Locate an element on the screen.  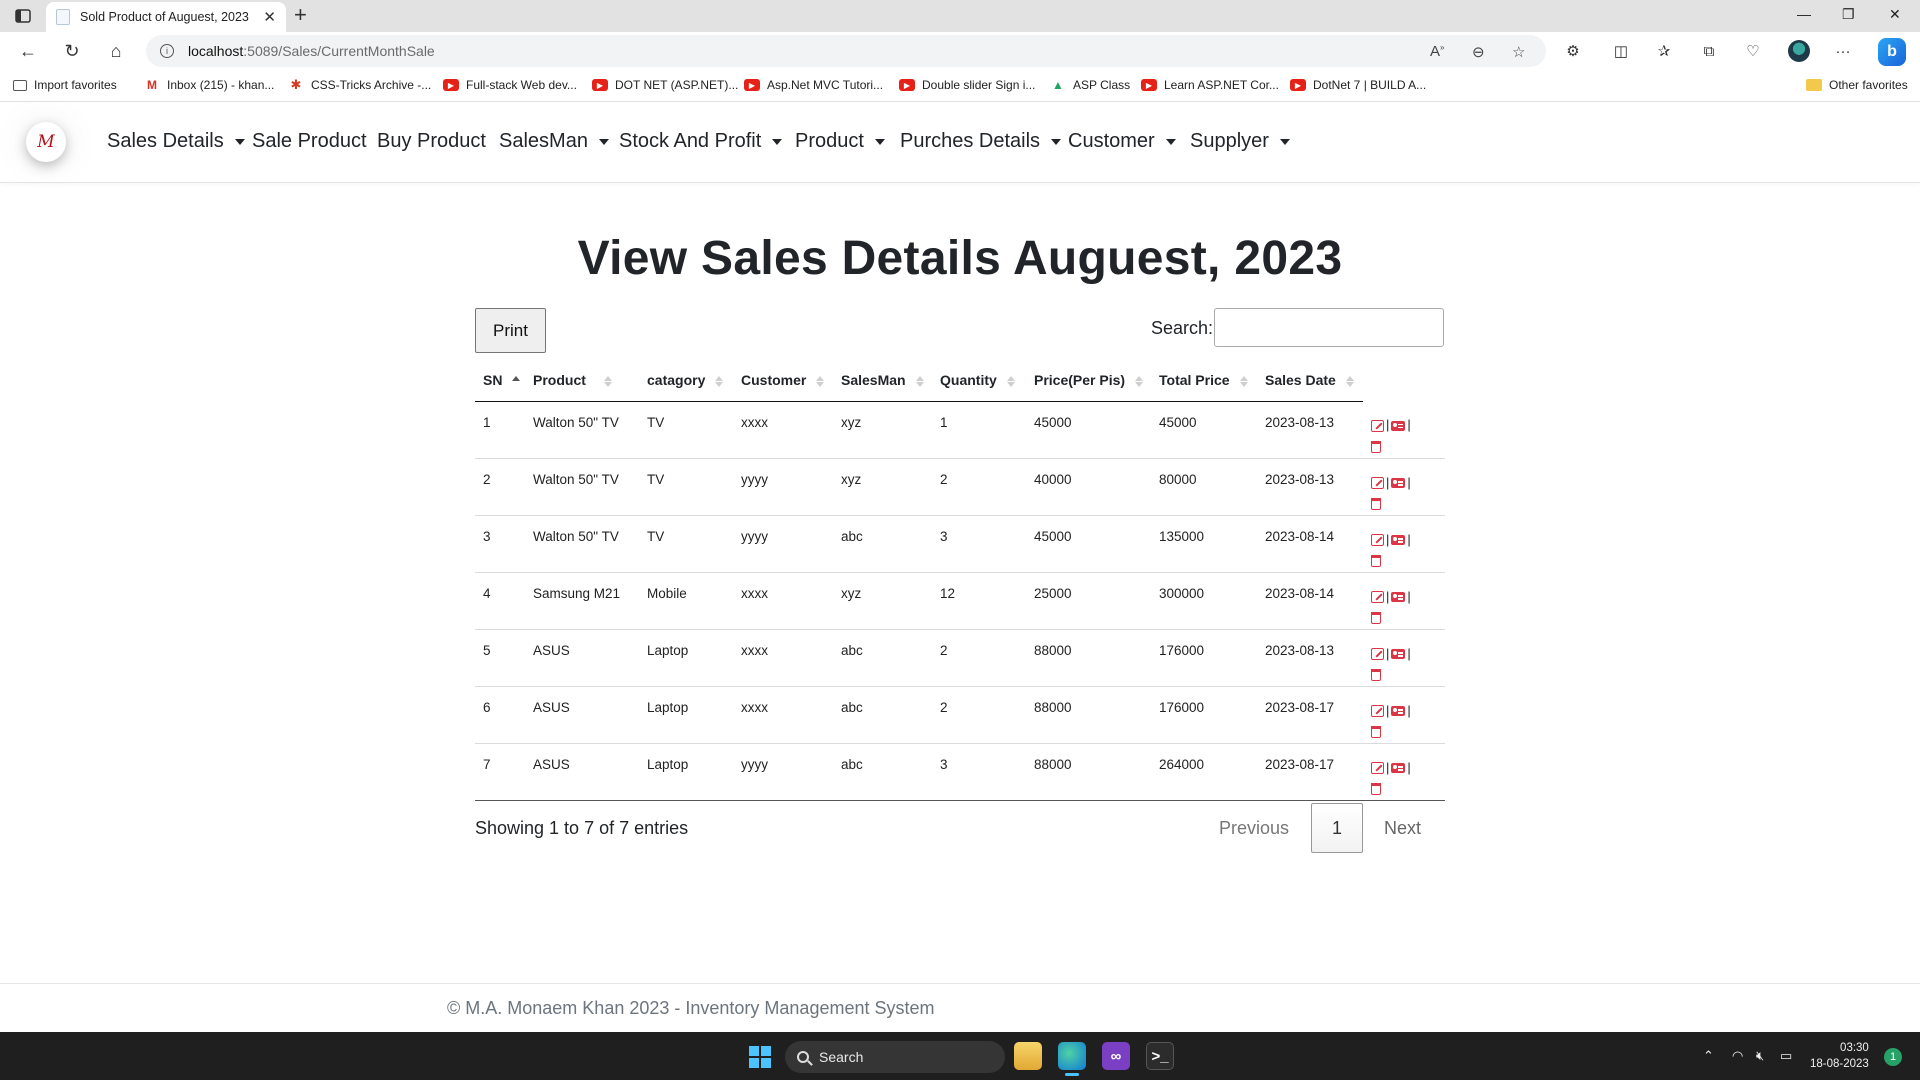
visual-studio-icon: ∞ is located at coordinates (1116, 1056).